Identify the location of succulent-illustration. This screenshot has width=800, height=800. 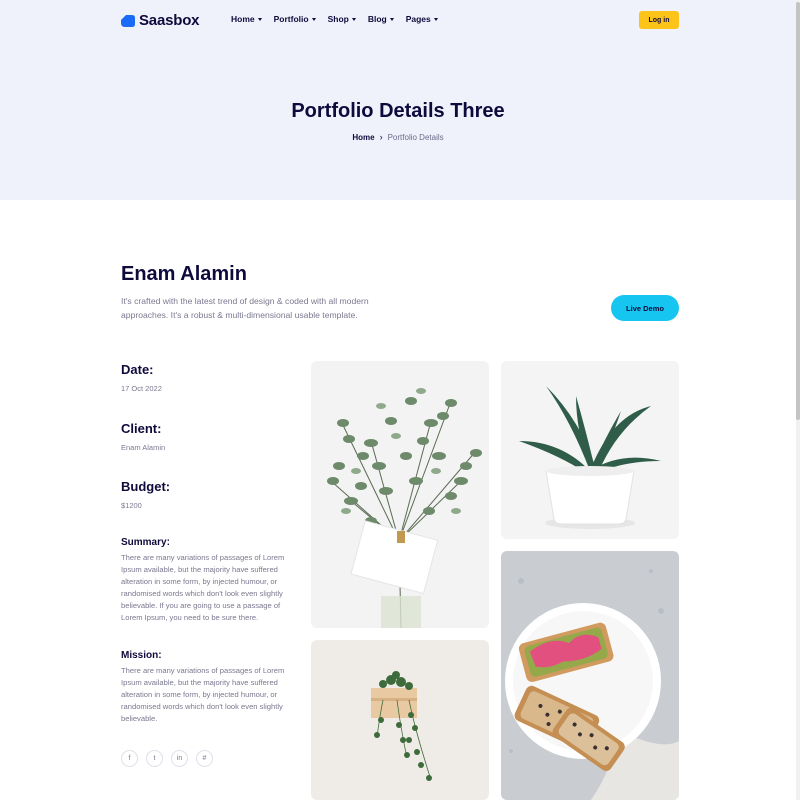
(590, 450).